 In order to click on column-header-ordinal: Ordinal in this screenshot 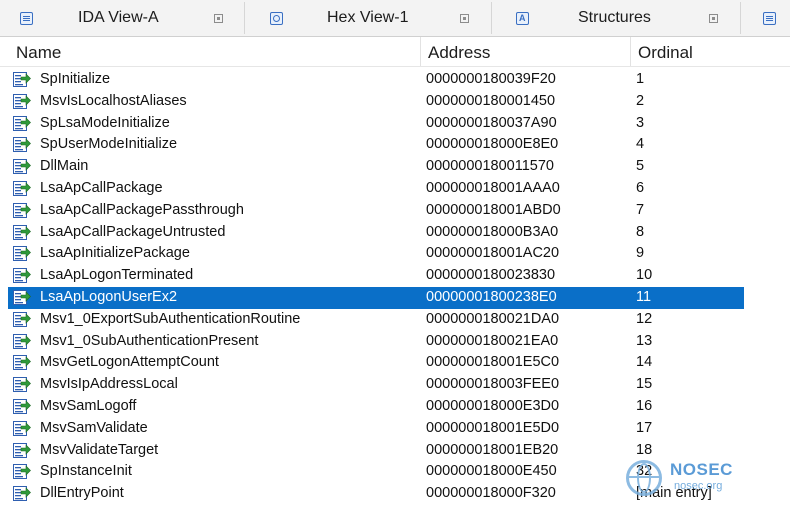, I will do `click(665, 53)`.